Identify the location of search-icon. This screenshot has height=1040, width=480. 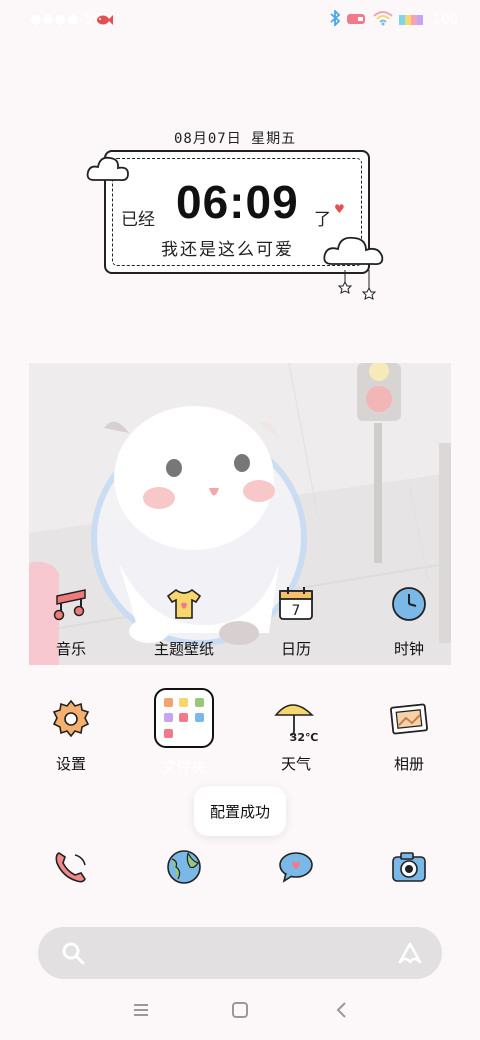
(73, 955).